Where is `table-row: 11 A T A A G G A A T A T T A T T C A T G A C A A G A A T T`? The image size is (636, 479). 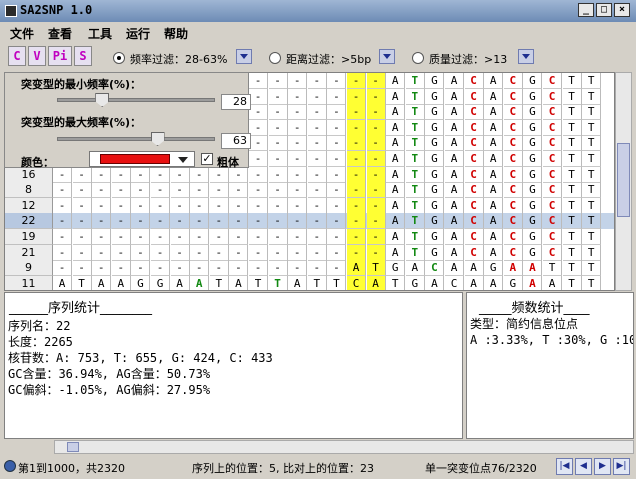
table-row: 11 A T A A G G A A T A T T A T T C A T G A C A A G A A T T is located at coordinates (309, 282).